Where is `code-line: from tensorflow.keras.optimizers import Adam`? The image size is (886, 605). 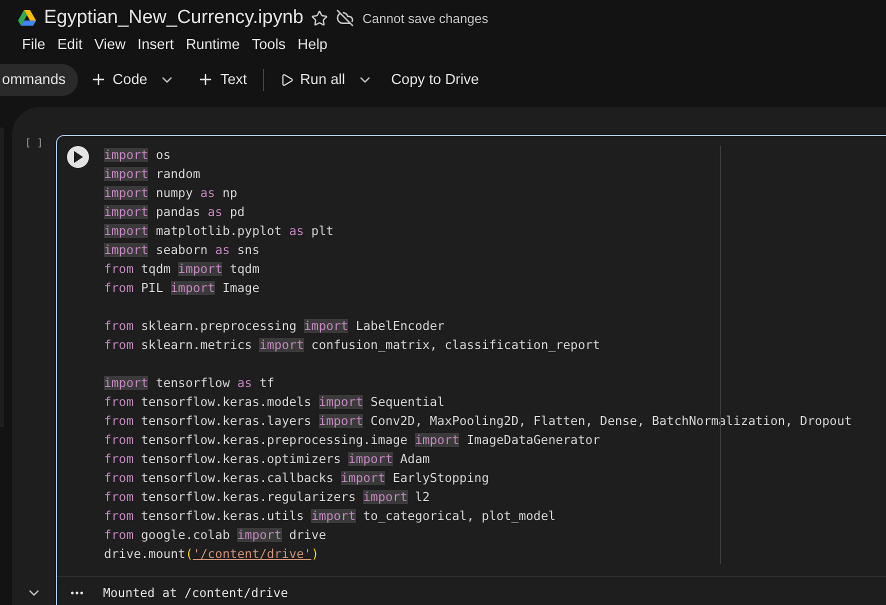
code-line: from tensorflow.keras.optimizers import Adam is located at coordinates (267, 459).